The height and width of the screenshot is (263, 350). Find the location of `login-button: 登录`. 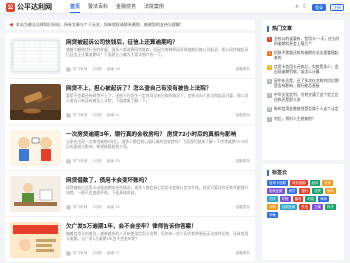

login-button: 登录 is located at coordinates (319, 7).